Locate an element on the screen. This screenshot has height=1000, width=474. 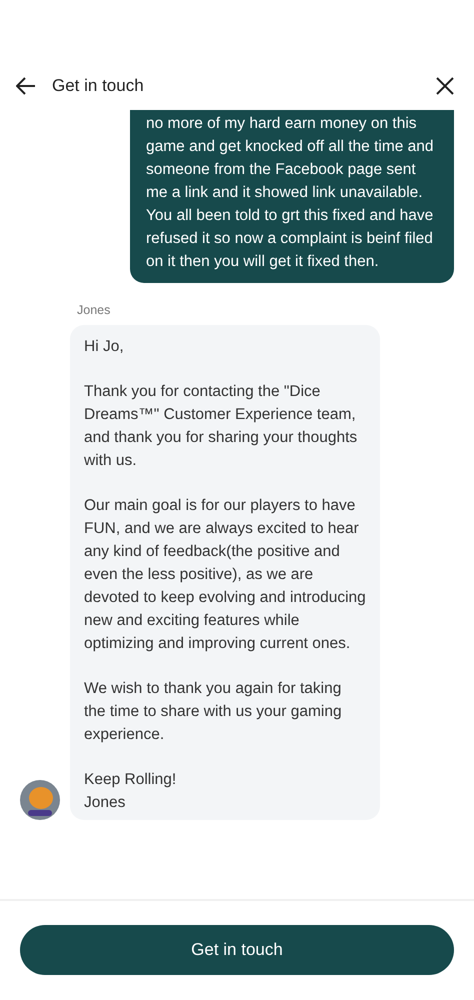
message-paragraph: Hi Jo, is located at coordinates (104, 347).